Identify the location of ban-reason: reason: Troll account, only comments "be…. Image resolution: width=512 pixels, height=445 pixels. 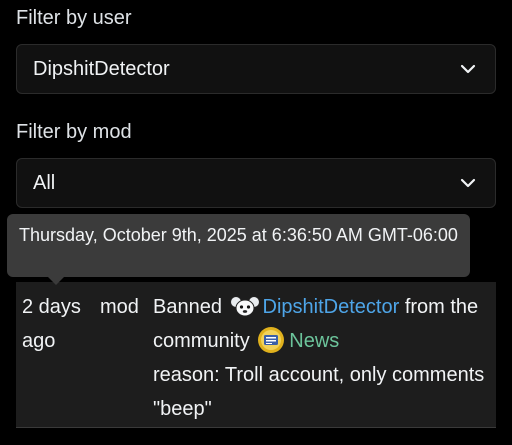
(319, 392).